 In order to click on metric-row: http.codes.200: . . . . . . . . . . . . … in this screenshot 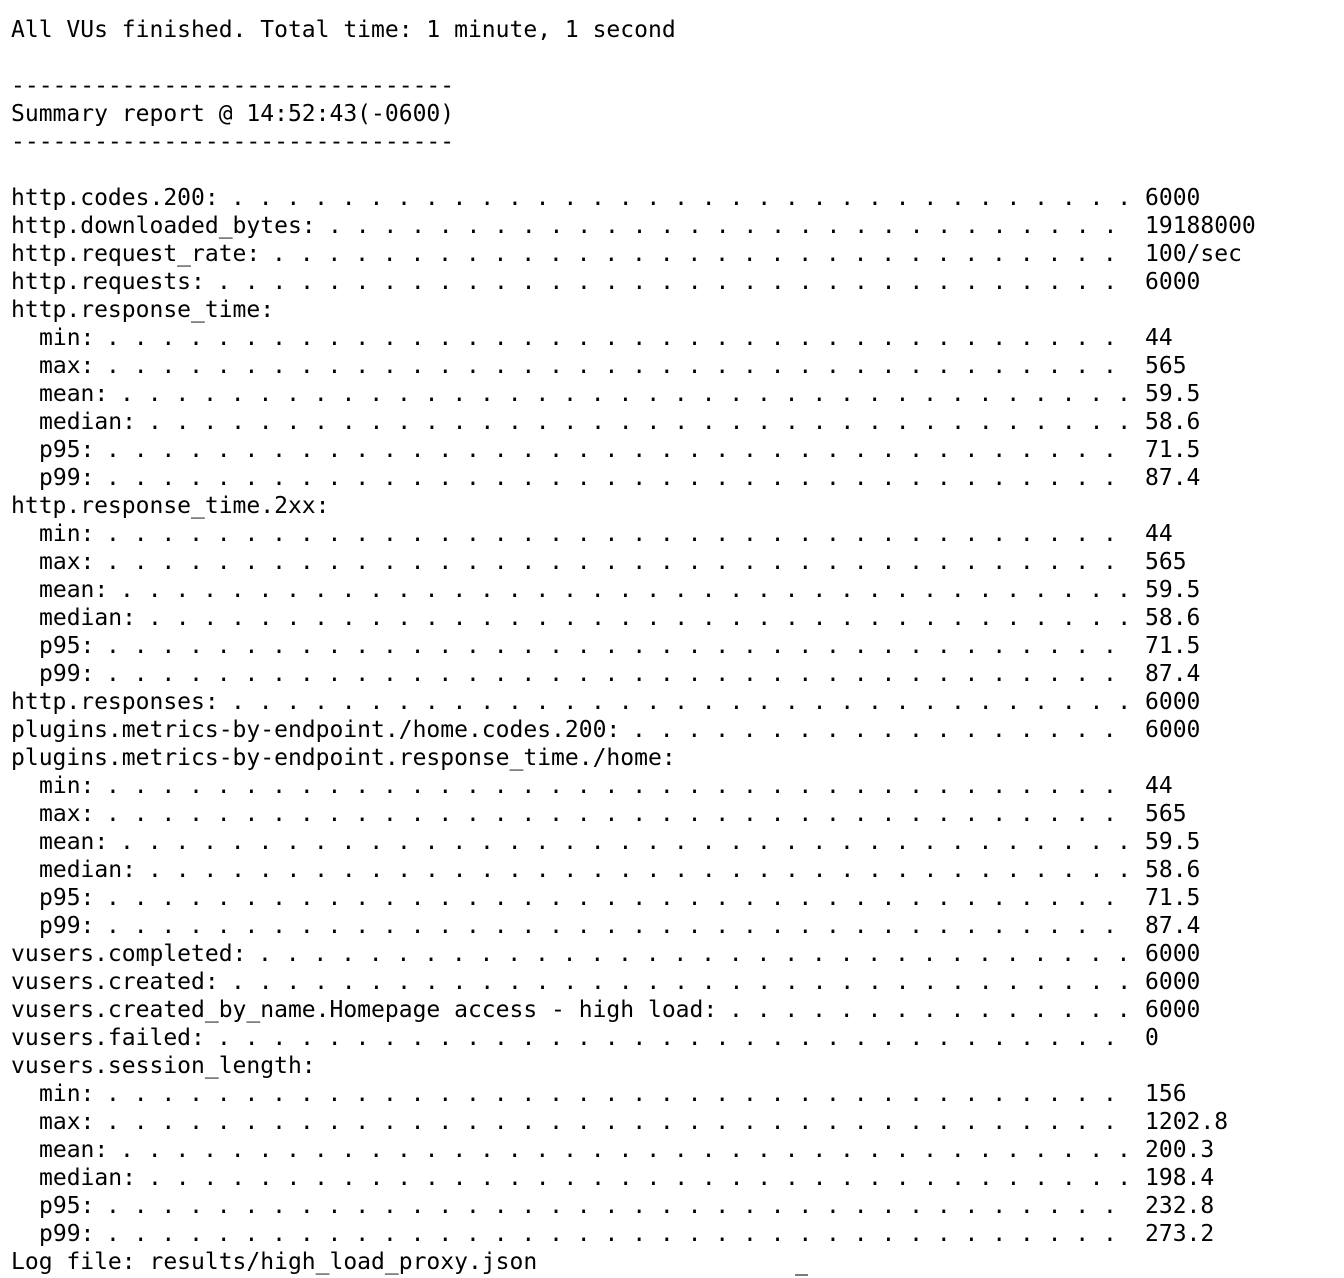, I will do `click(673, 198)`.